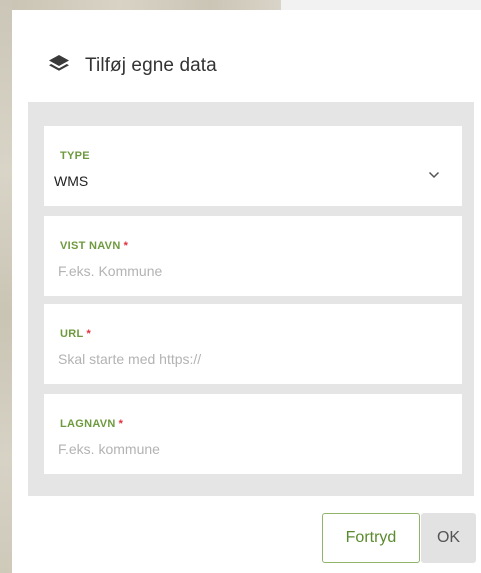  I want to click on map-background-left, so click(6, 286).